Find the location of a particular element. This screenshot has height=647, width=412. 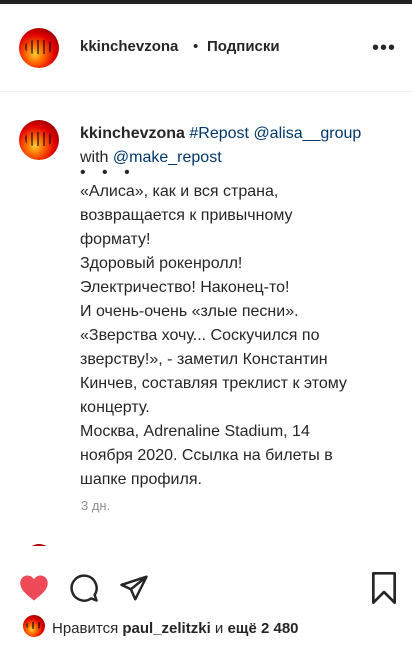

action-bar is located at coordinates (206, 587).